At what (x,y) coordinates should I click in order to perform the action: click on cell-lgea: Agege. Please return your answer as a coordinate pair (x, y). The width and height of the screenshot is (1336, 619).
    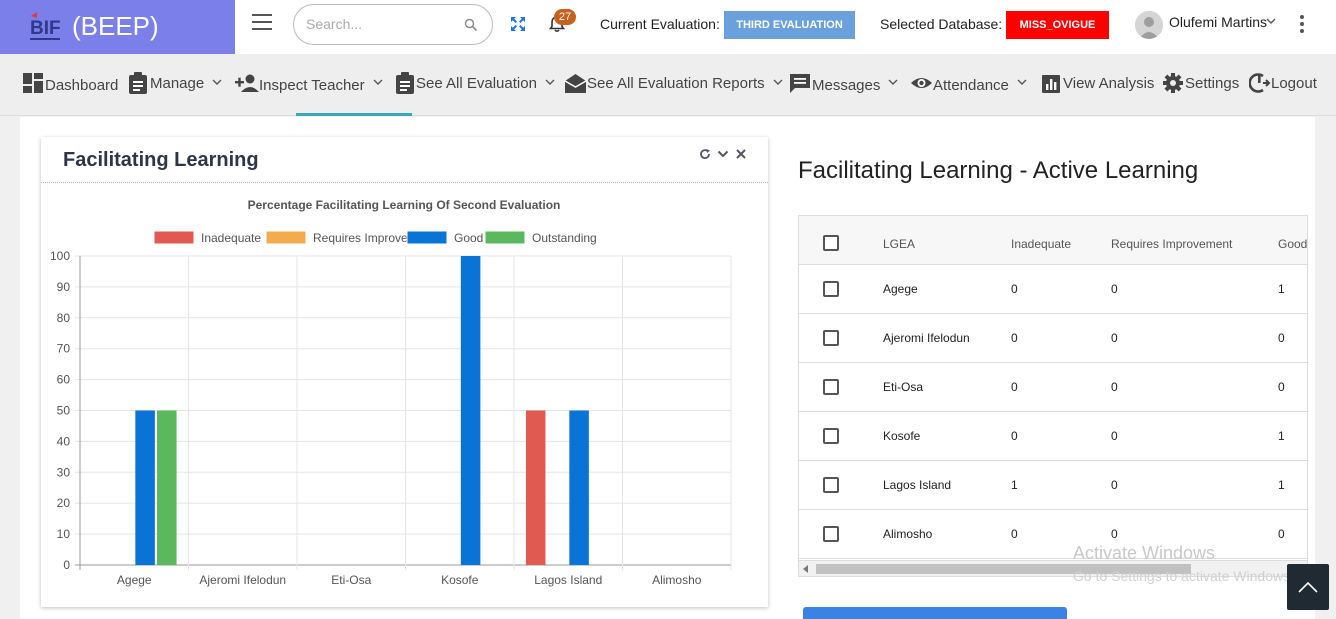
    Looking at the image, I should click on (900, 289).